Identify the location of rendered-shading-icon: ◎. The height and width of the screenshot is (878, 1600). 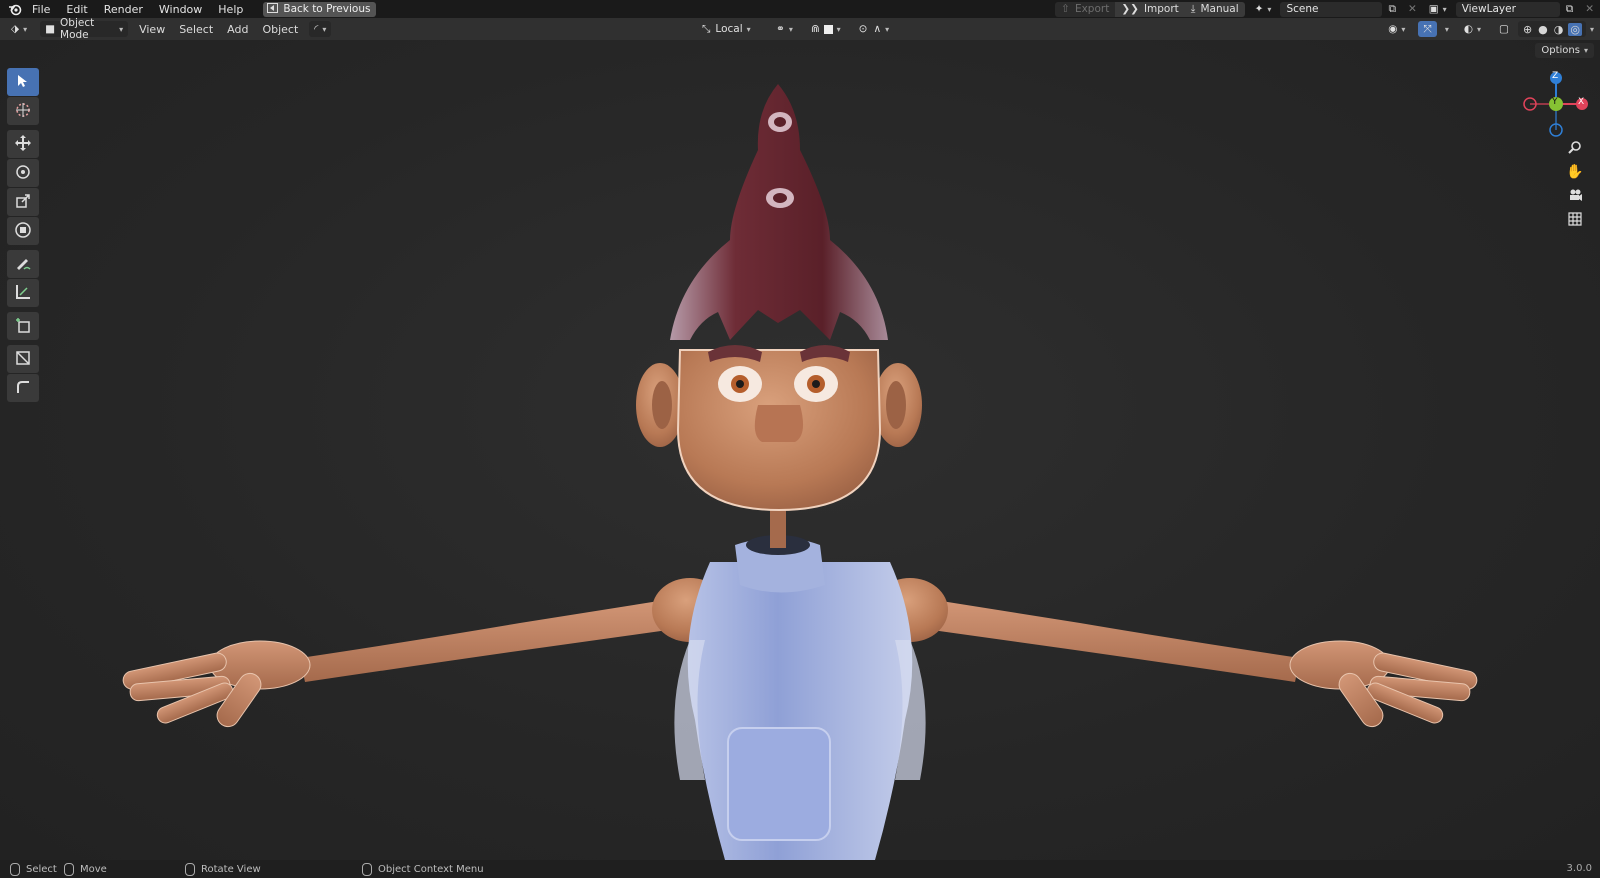
(1575, 29).